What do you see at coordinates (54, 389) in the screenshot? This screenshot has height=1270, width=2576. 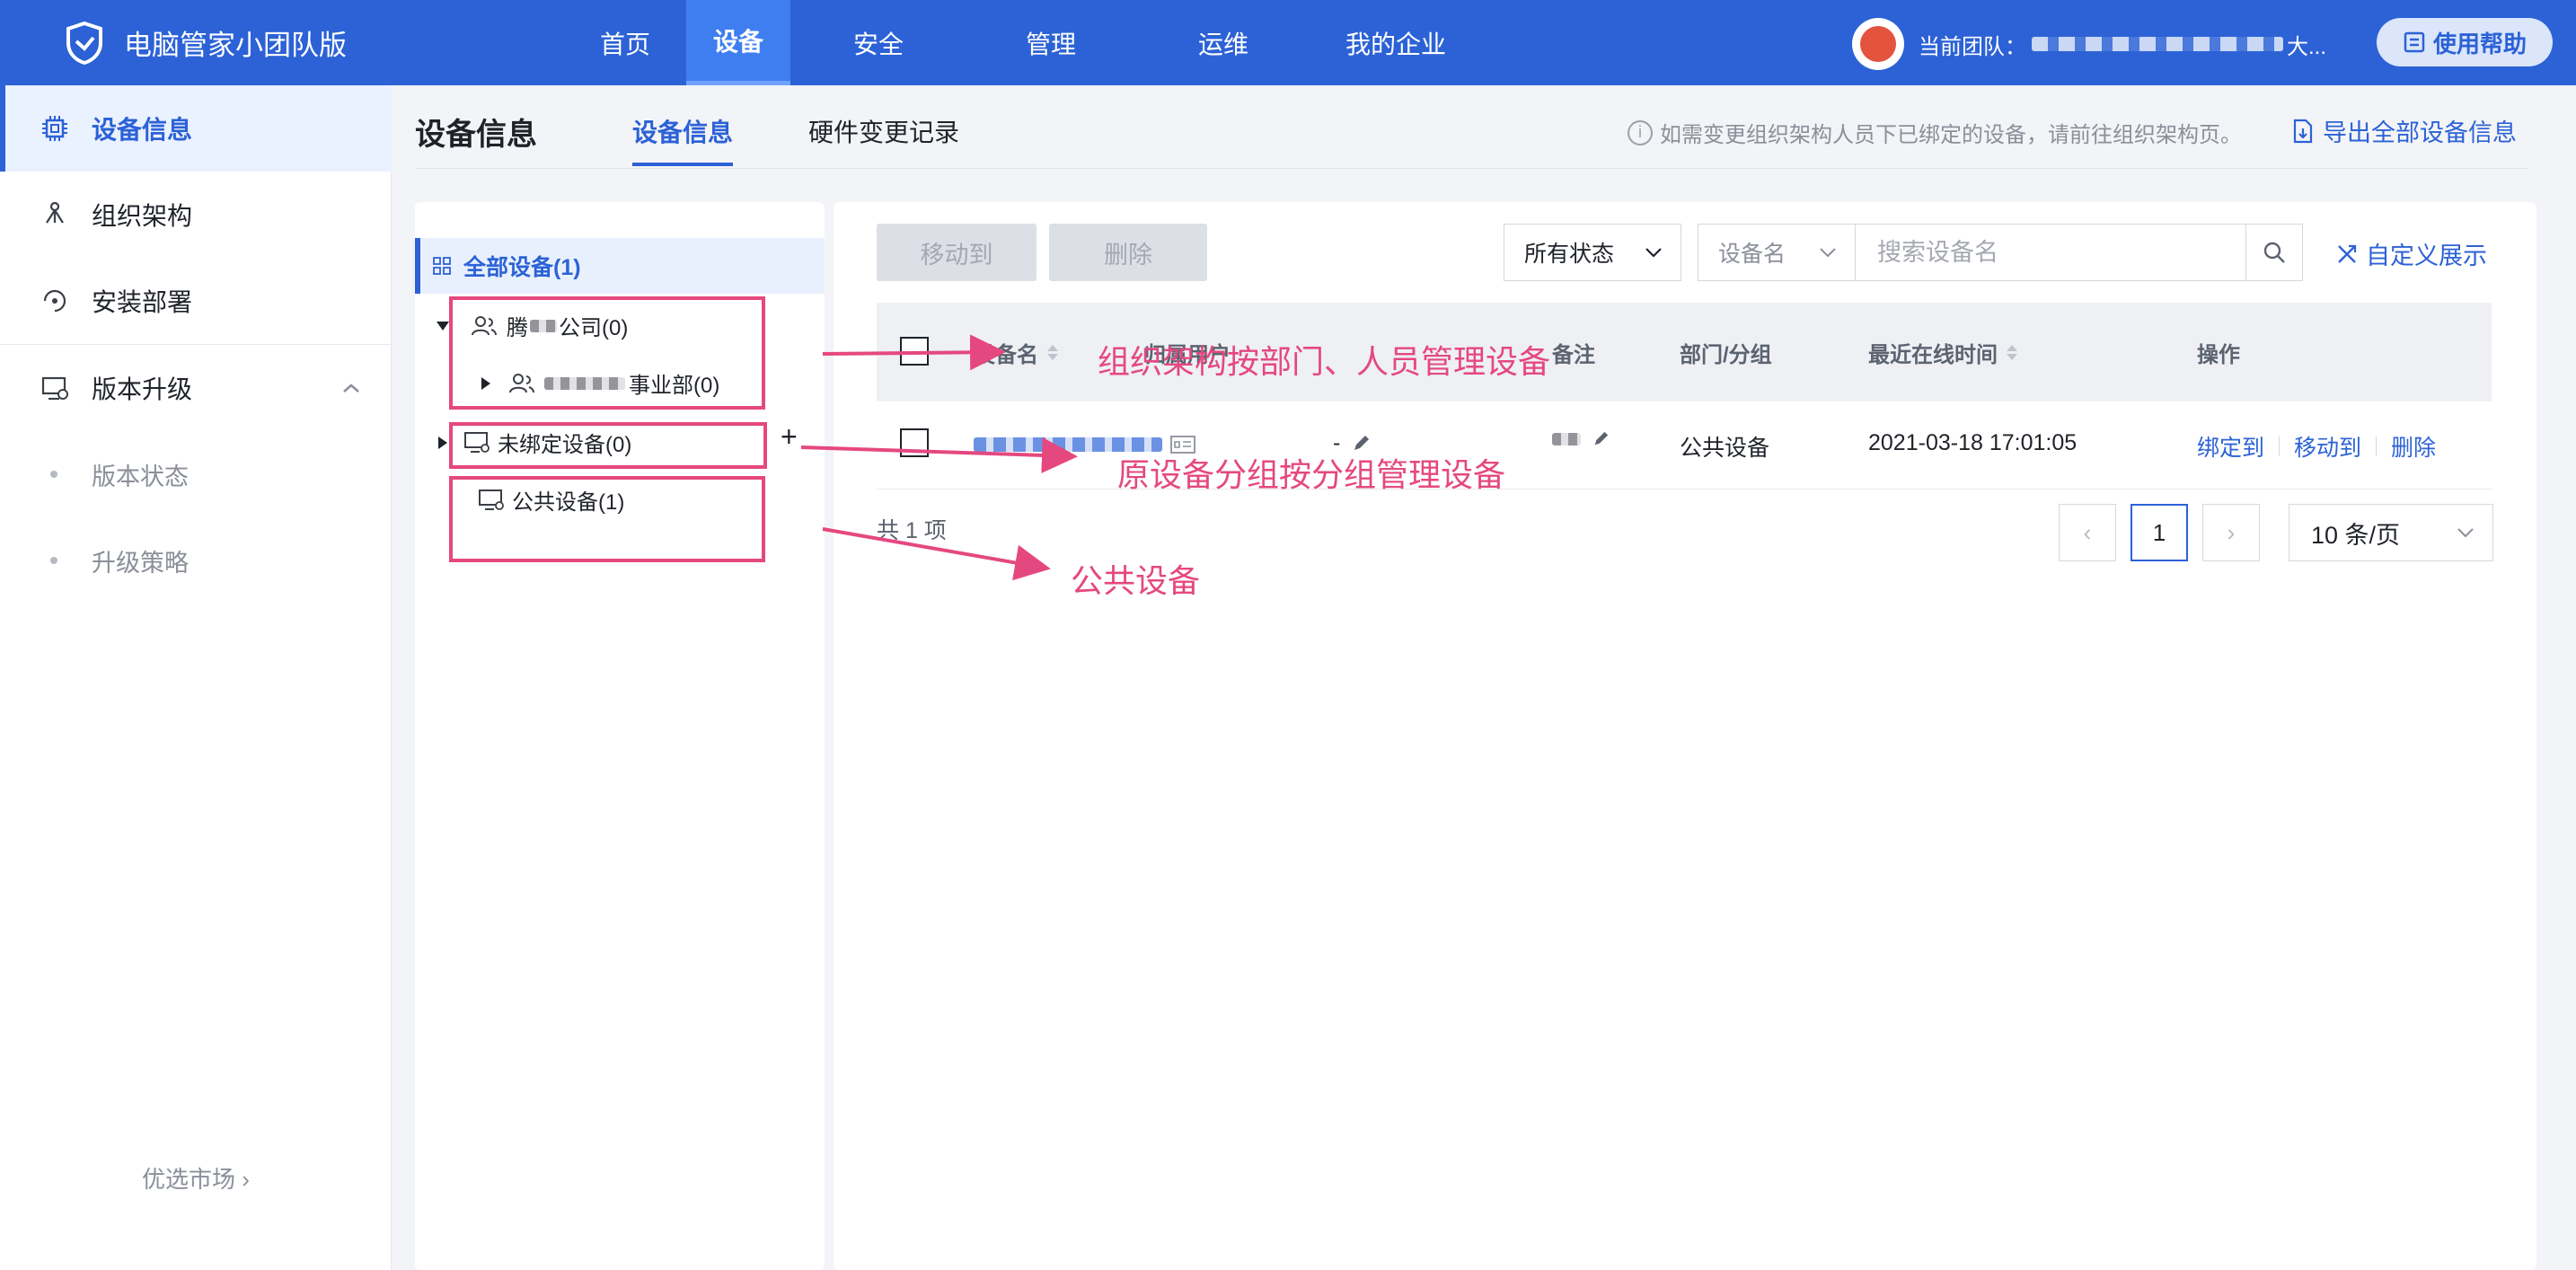 I see `upgrade-icon` at bounding box center [54, 389].